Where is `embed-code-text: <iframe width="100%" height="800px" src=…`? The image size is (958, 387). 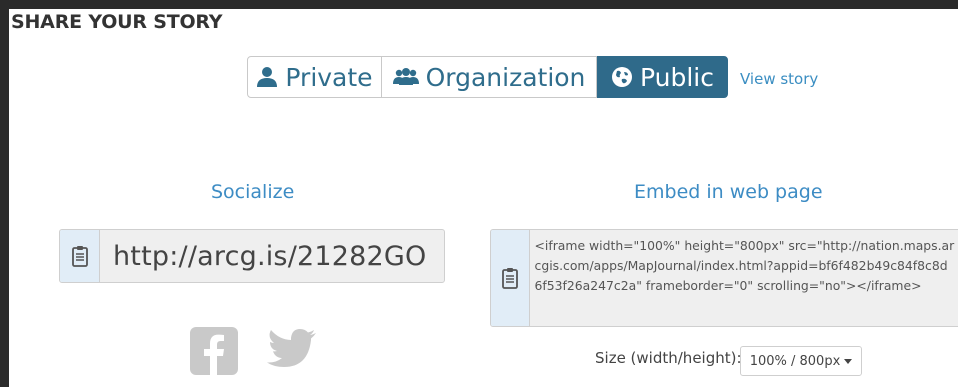 embed-code-text: <iframe width="100%" height="800px" src=… is located at coordinates (744, 265).